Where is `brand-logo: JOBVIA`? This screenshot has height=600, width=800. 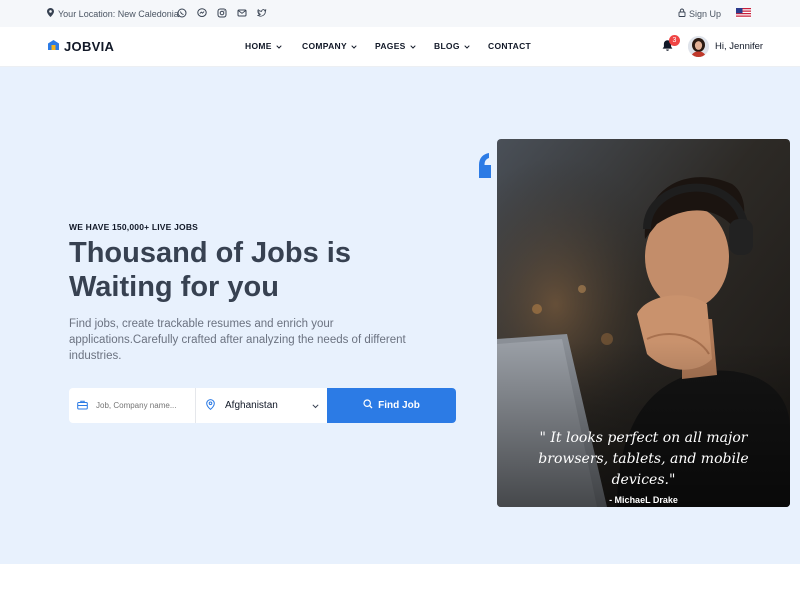
brand-logo: JOBVIA is located at coordinates (80, 46).